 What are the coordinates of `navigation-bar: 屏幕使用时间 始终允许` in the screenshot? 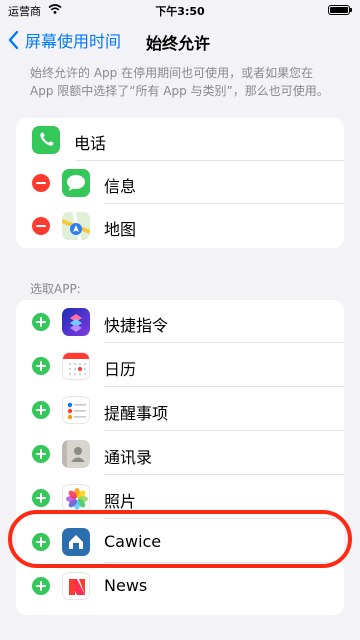 It's located at (180, 42).